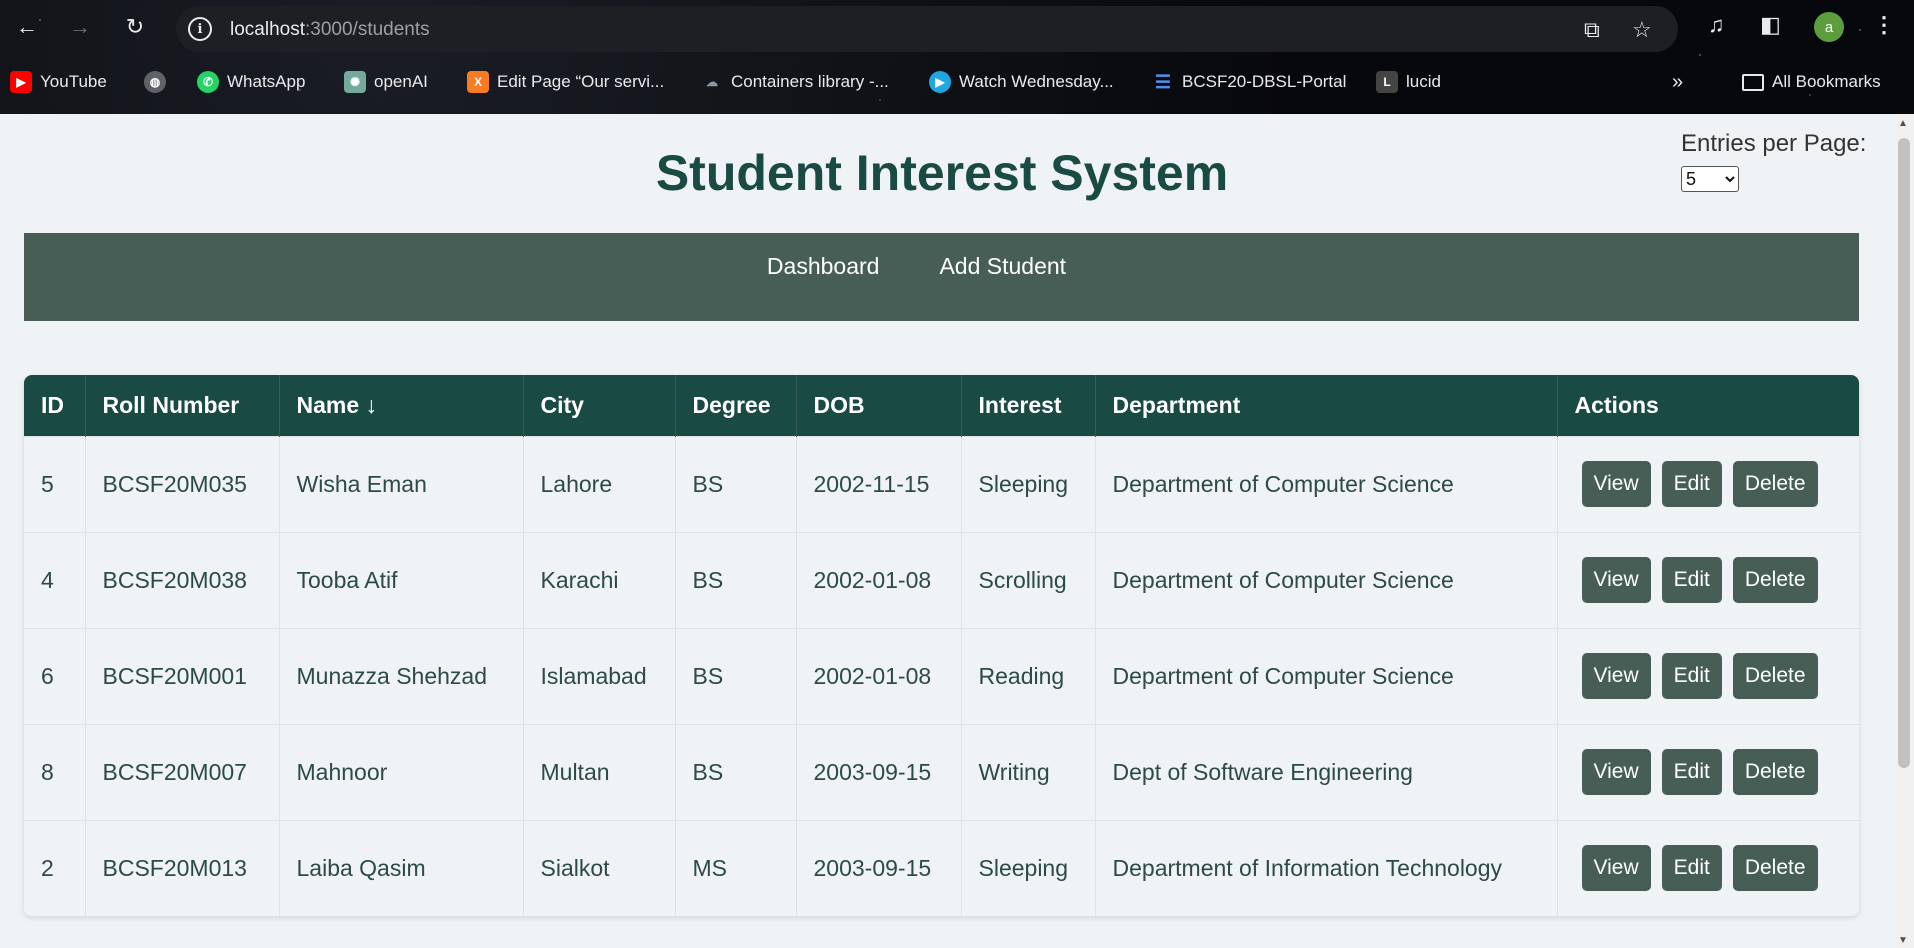 The height and width of the screenshot is (948, 1914). What do you see at coordinates (55, 771) in the screenshot?
I see `cell-id: 8` at bounding box center [55, 771].